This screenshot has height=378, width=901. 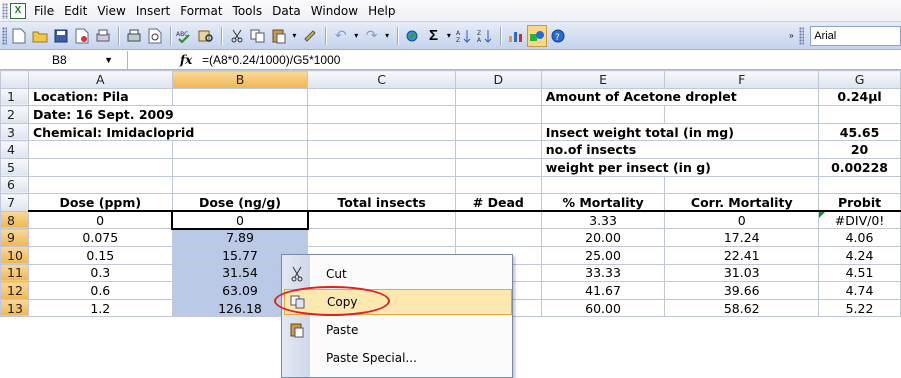 What do you see at coordinates (5, 10) in the screenshot?
I see `menu-grip` at bounding box center [5, 10].